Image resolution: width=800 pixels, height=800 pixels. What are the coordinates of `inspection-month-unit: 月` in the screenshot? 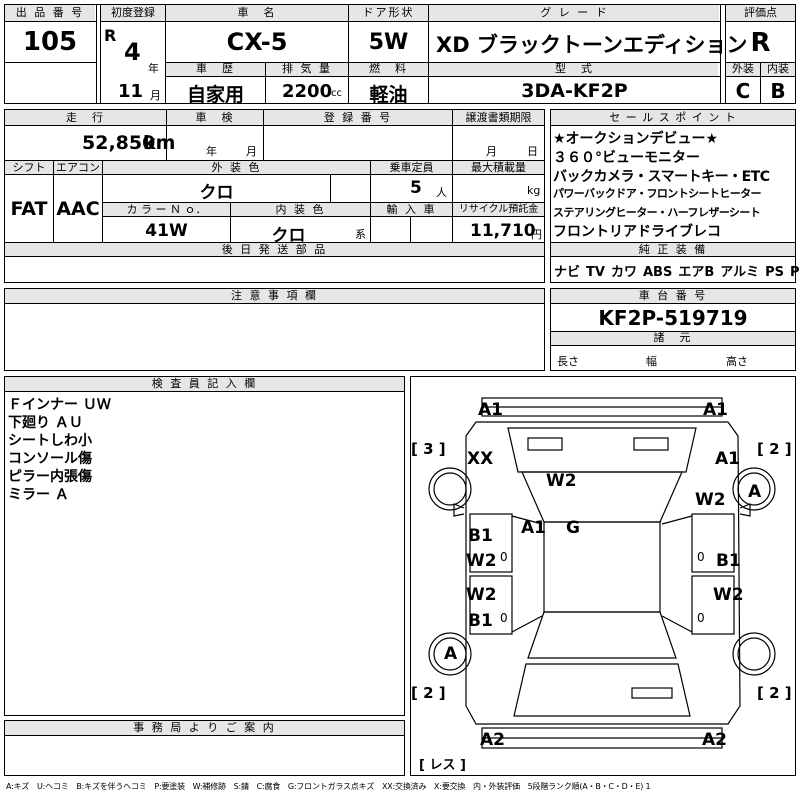 It's located at (251, 151).